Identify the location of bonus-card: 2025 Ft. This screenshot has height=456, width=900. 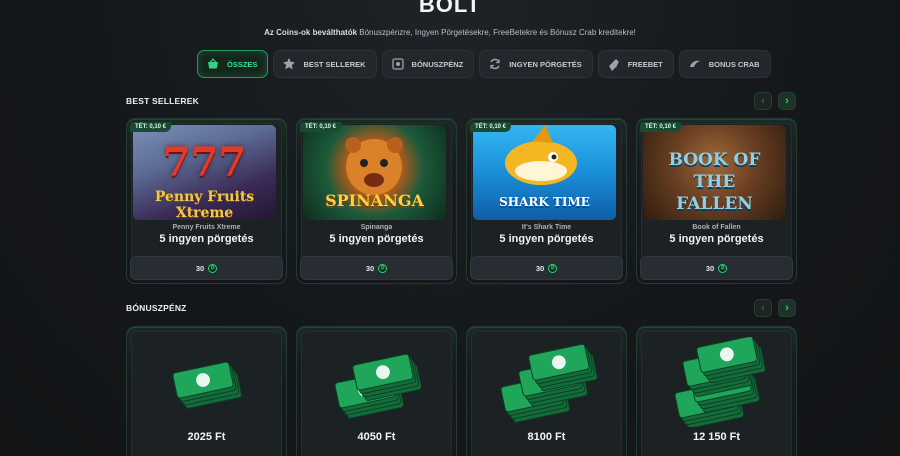
(206, 391).